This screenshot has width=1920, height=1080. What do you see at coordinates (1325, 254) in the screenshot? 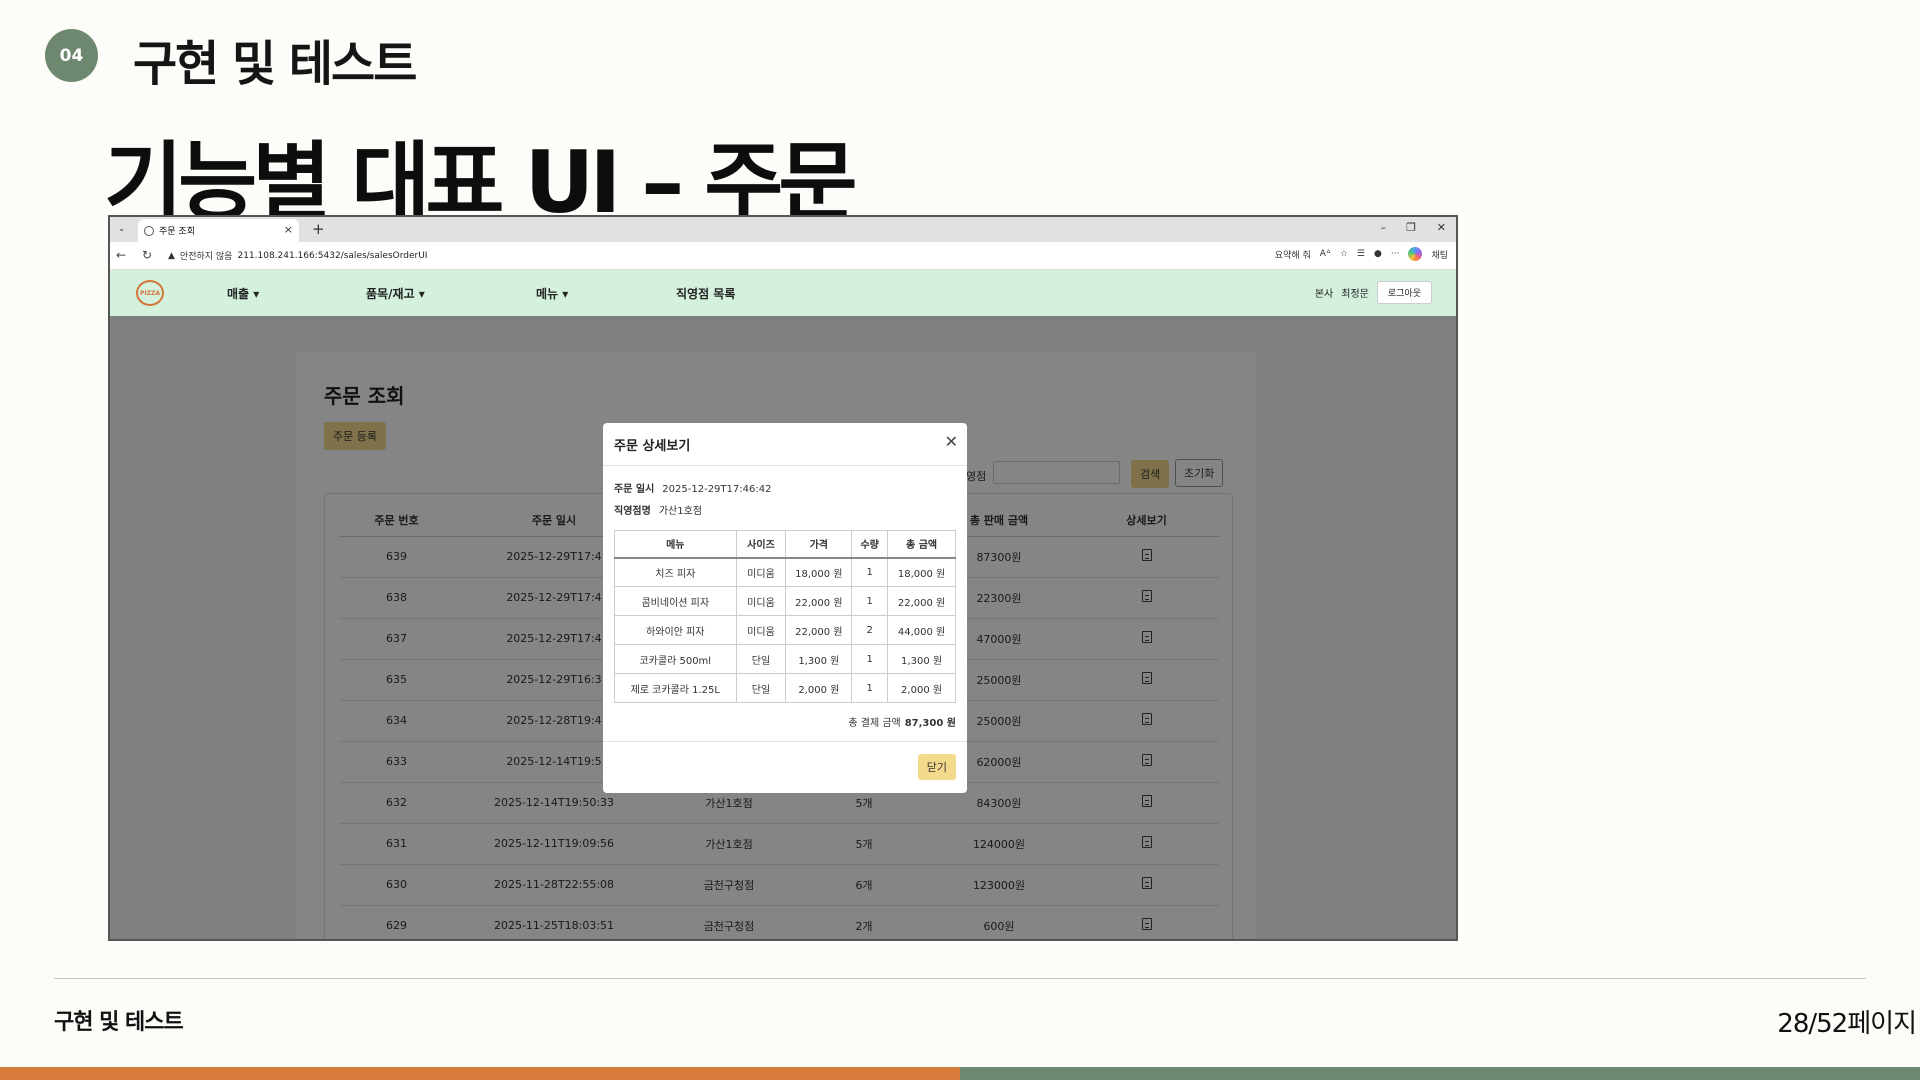
I see `read-aloud-icon: Aᐞ` at bounding box center [1325, 254].